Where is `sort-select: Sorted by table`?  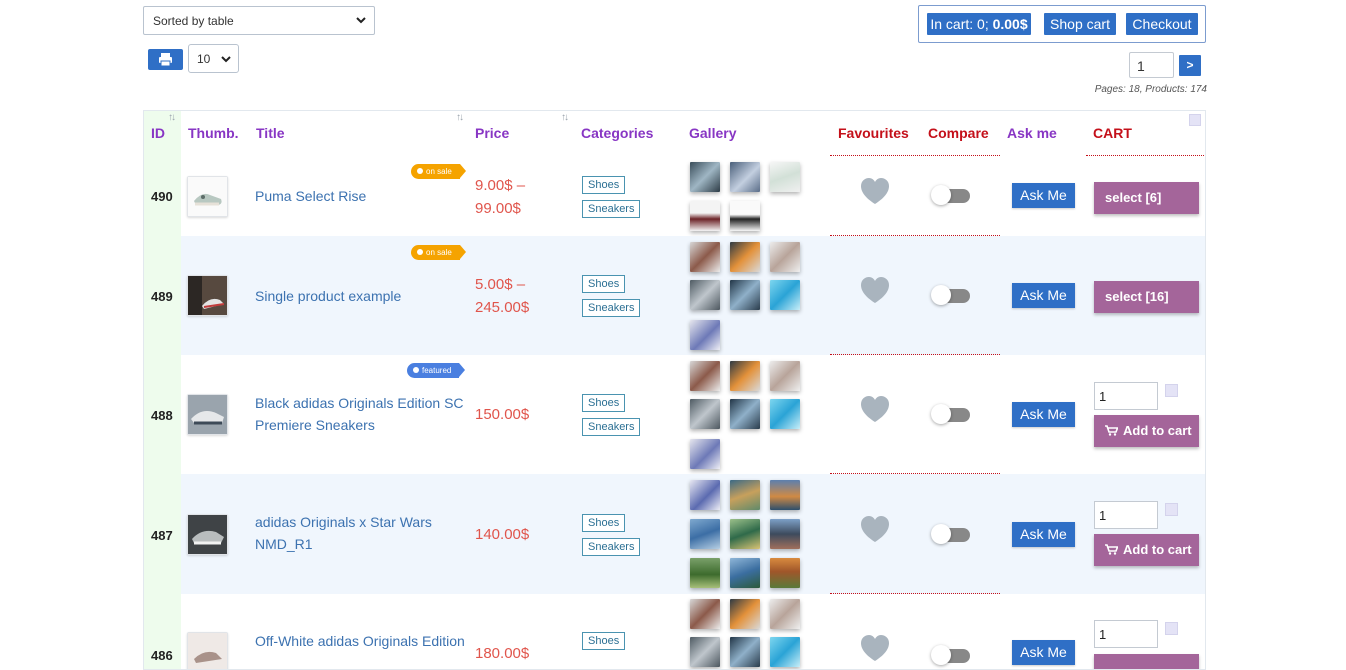
sort-select: Sorted by table is located at coordinates (259, 20).